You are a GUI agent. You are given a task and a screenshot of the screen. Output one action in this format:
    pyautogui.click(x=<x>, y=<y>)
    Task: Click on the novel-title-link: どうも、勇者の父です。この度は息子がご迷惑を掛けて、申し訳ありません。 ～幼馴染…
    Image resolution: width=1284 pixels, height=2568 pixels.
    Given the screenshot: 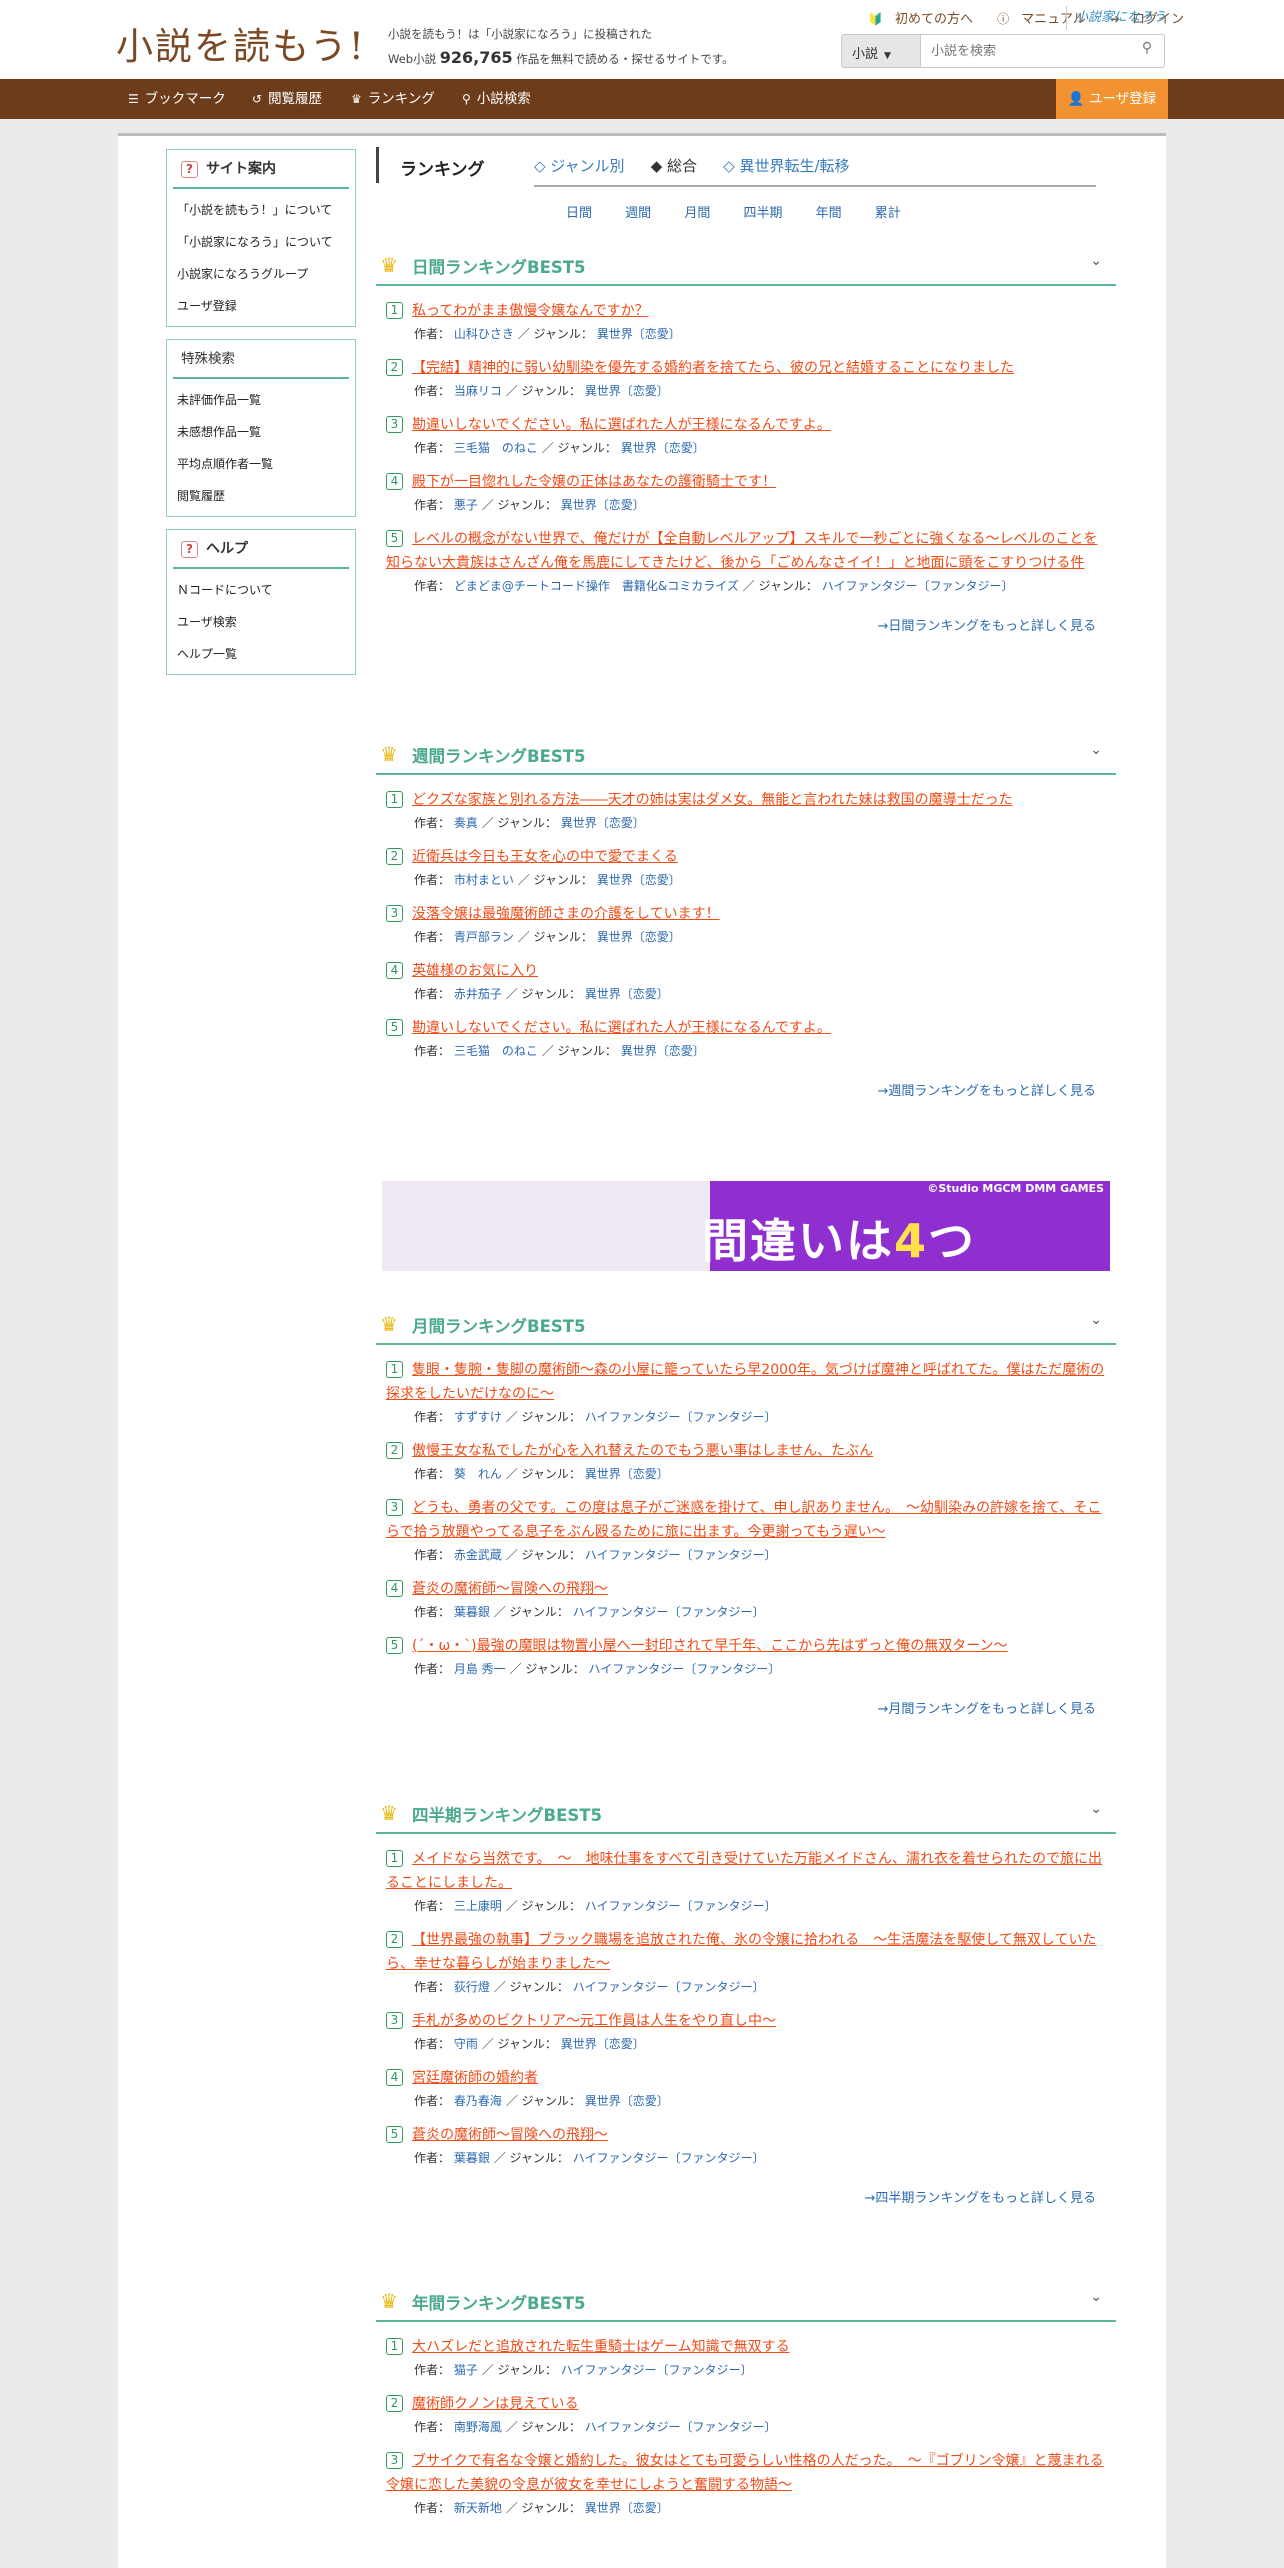 What is the action you would take?
    pyautogui.click(x=746, y=1520)
    